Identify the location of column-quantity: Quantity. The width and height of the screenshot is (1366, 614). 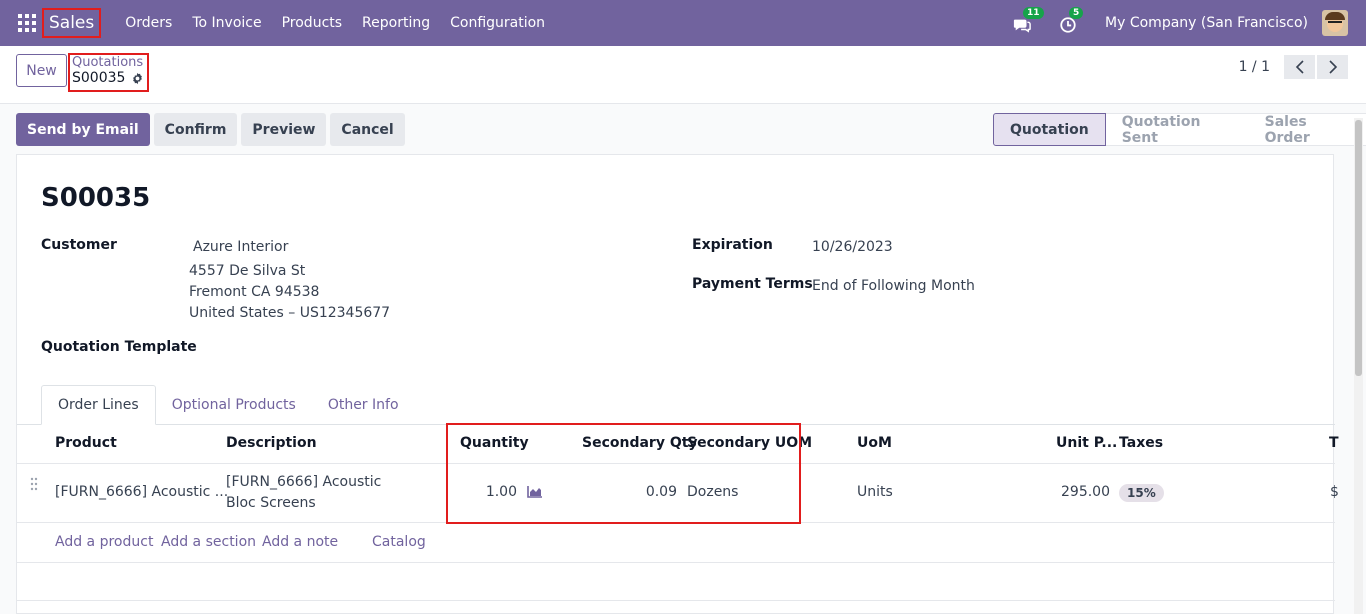
(494, 443).